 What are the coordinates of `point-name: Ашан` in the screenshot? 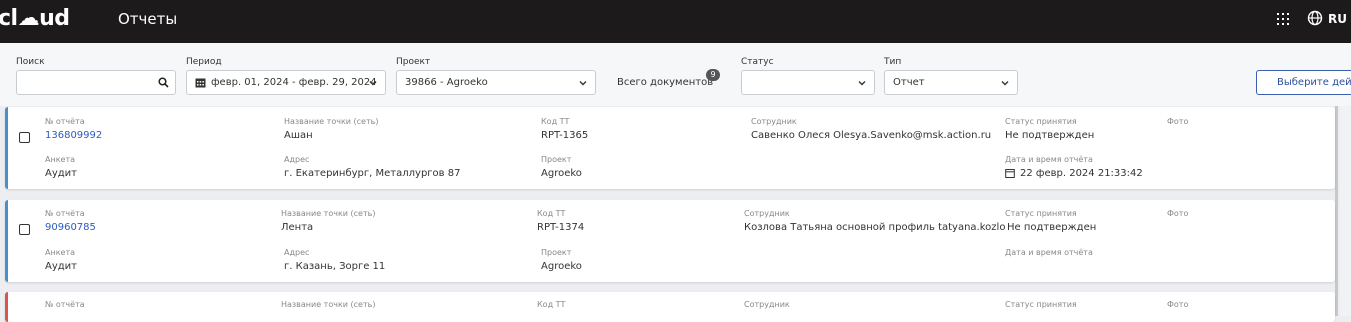 It's located at (298, 135).